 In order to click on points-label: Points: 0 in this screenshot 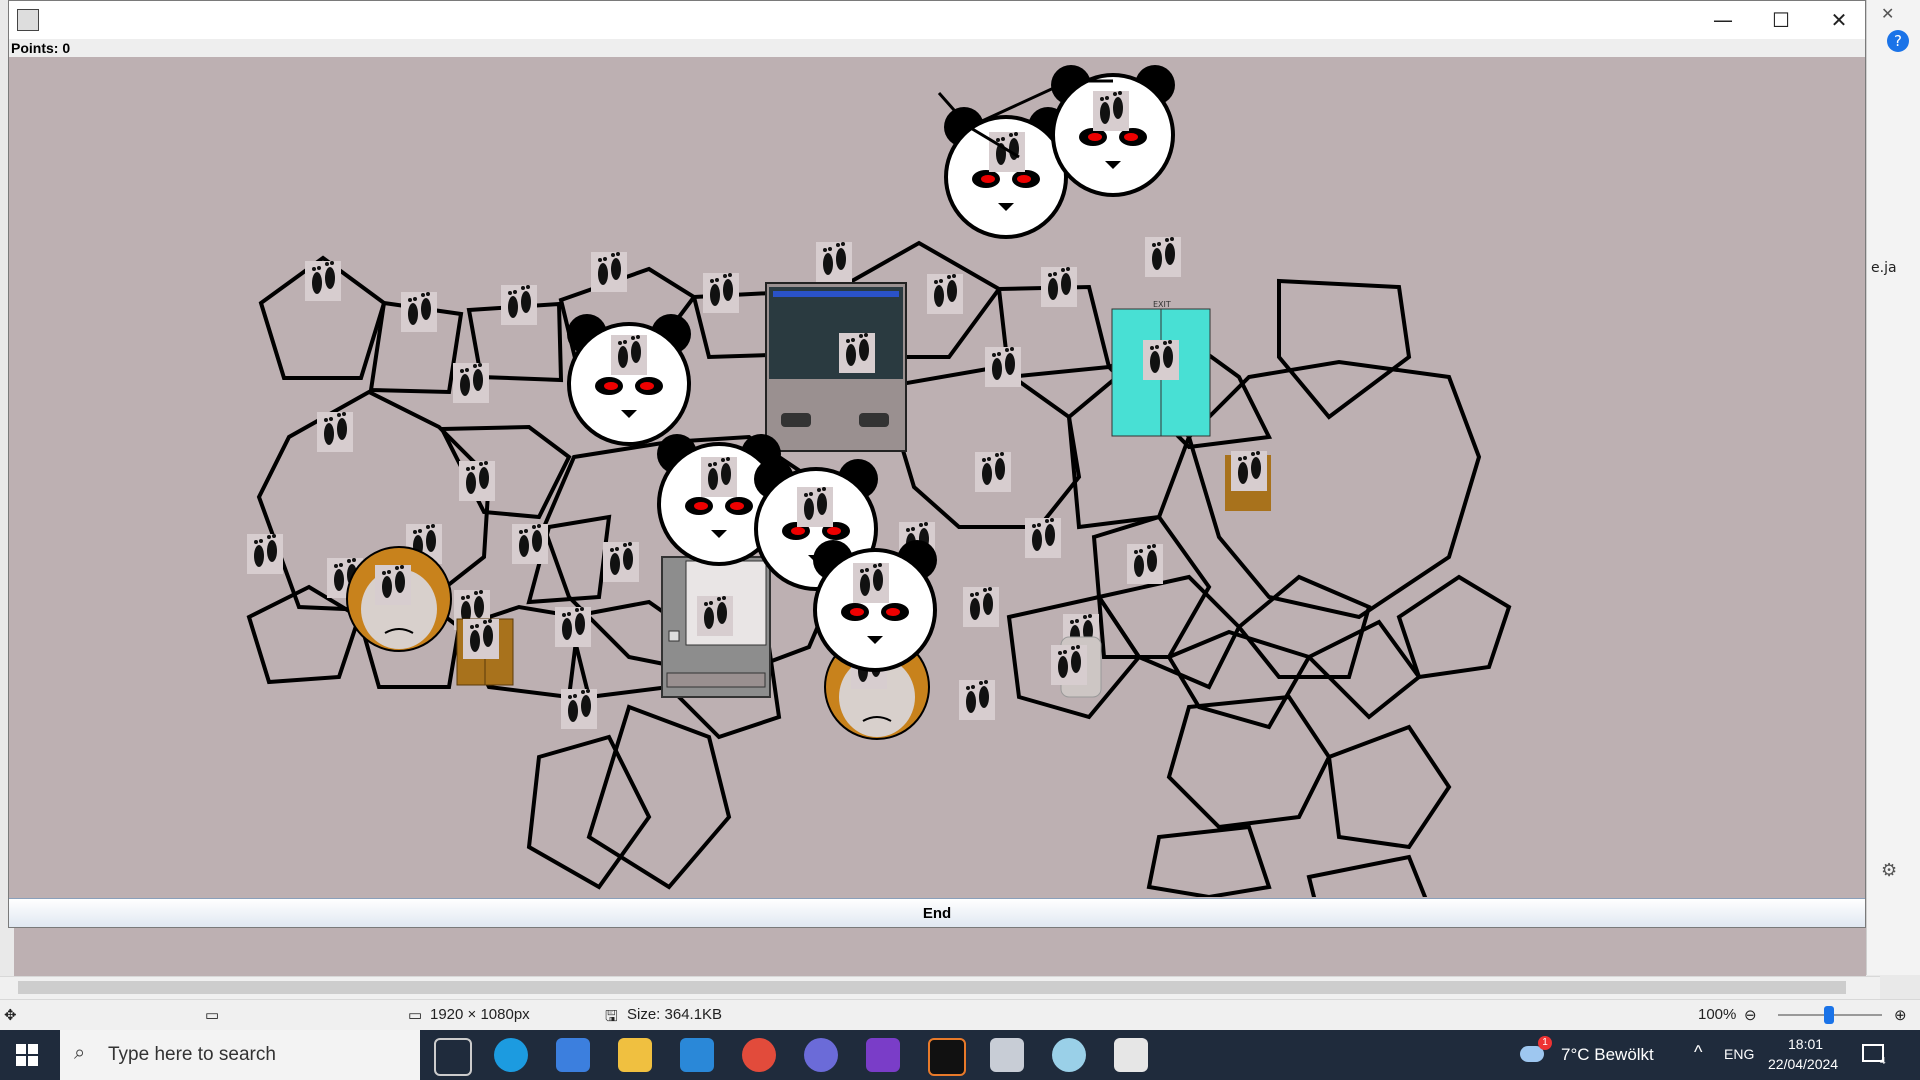, I will do `click(41, 48)`.